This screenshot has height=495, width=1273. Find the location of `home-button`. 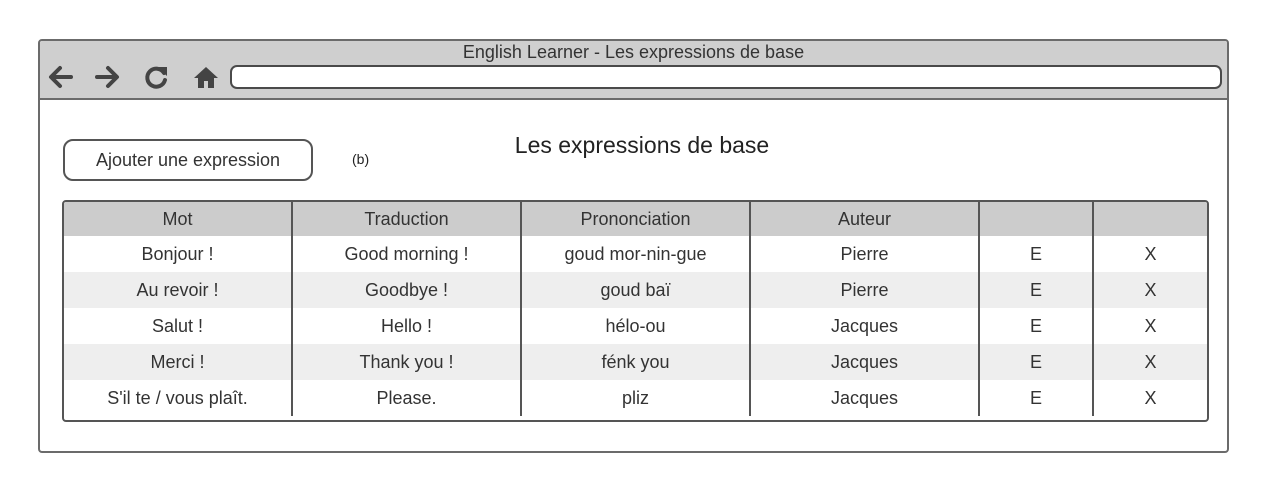

home-button is located at coordinates (206, 77).